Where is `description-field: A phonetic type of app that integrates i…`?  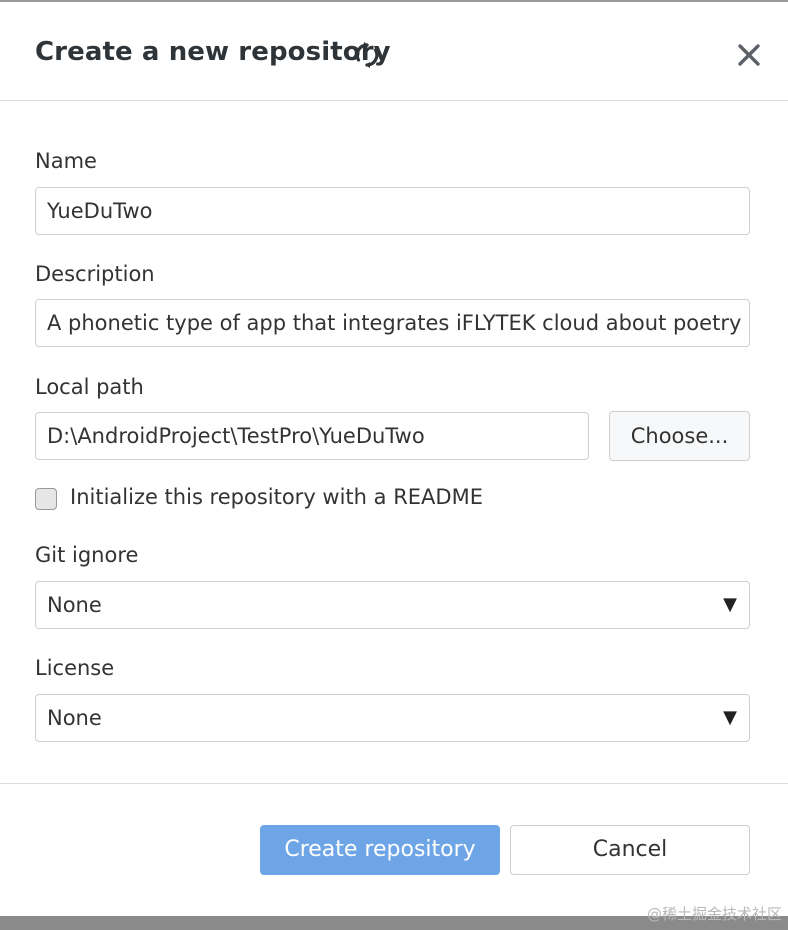
description-field: A phonetic type of app that integrates i… is located at coordinates (392, 323).